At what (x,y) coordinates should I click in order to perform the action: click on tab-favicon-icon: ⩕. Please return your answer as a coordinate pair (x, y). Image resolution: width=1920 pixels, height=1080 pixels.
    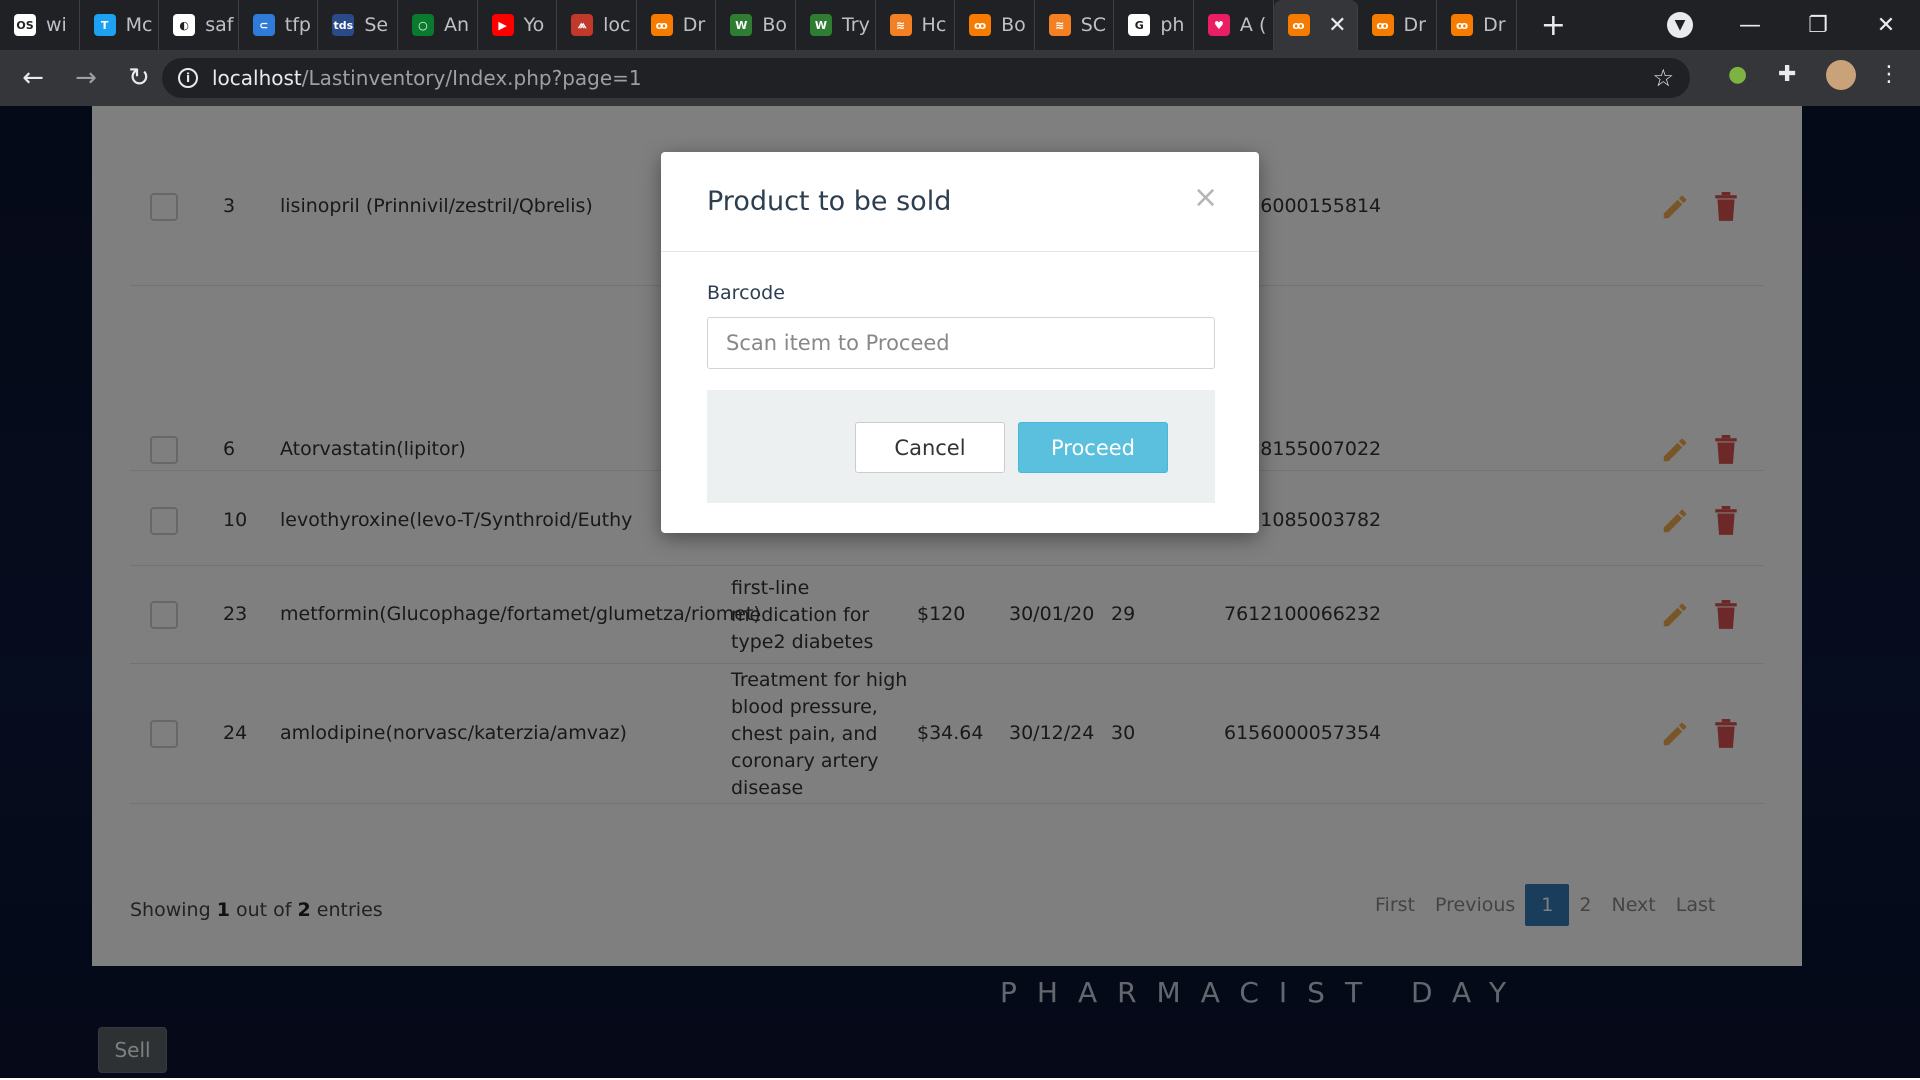
    Looking at the image, I should click on (582, 25).